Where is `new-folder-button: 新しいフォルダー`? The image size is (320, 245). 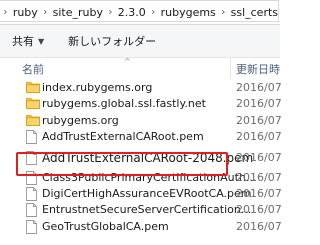 new-folder-button: 新しいフォルダー is located at coordinates (112, 41).